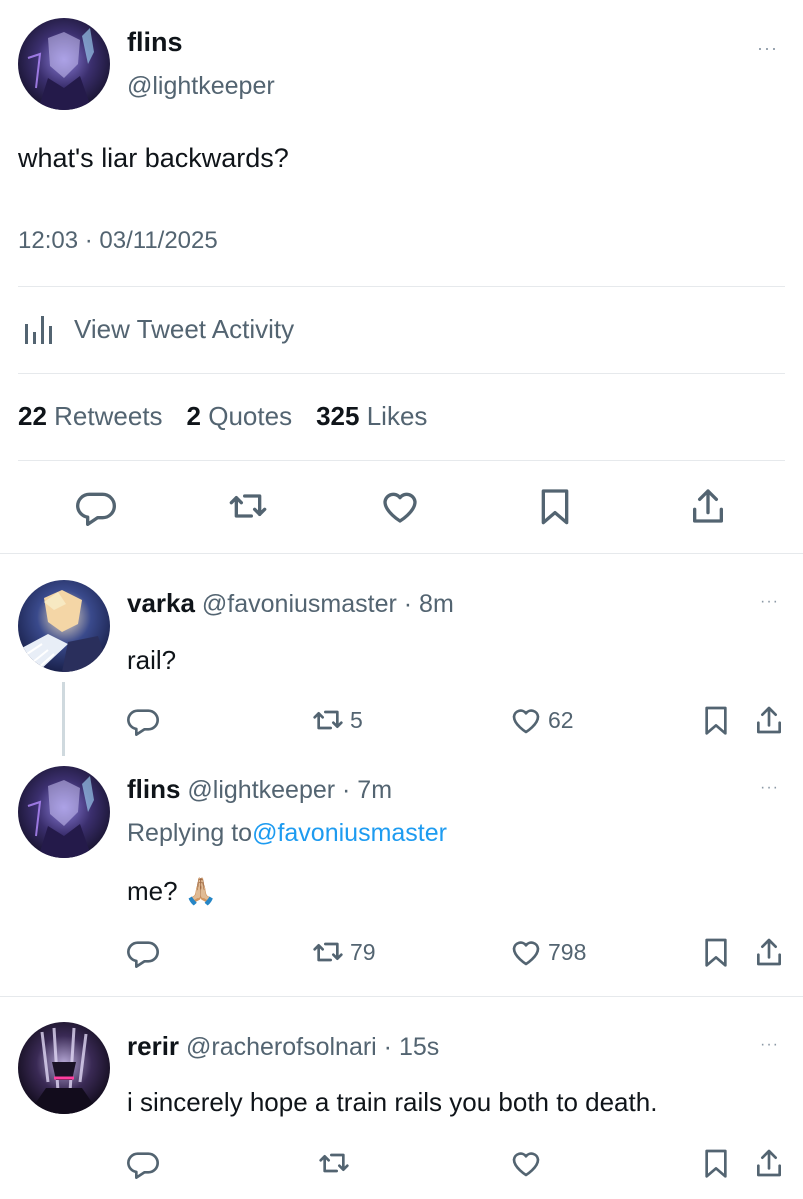 The image size is (803, 1199). What do you see at coordinates (201, 86) in the screenshot?
I see `author-handle: @lightkeeper` at bounding box center [201, 86].